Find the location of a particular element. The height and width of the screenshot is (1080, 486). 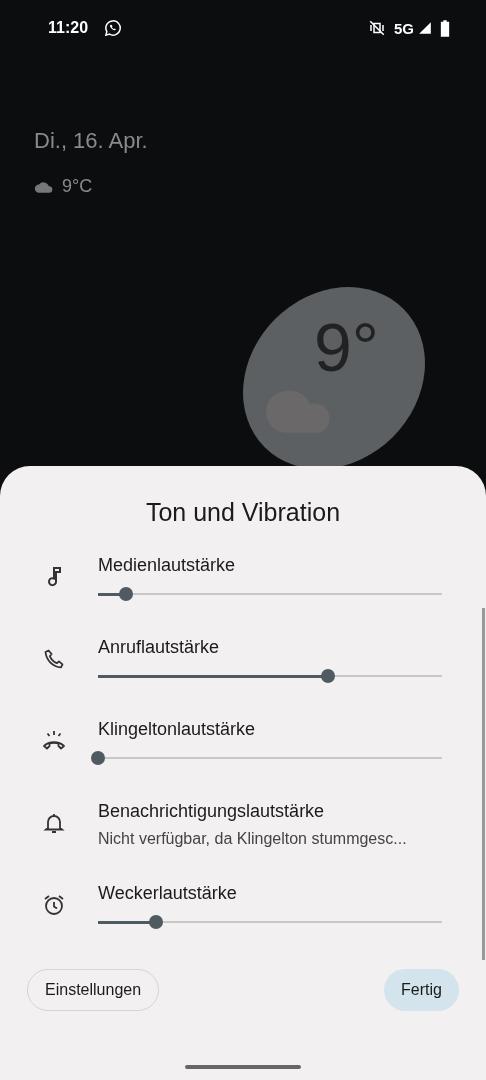

battery-icon is located at coordinates (445, 28).